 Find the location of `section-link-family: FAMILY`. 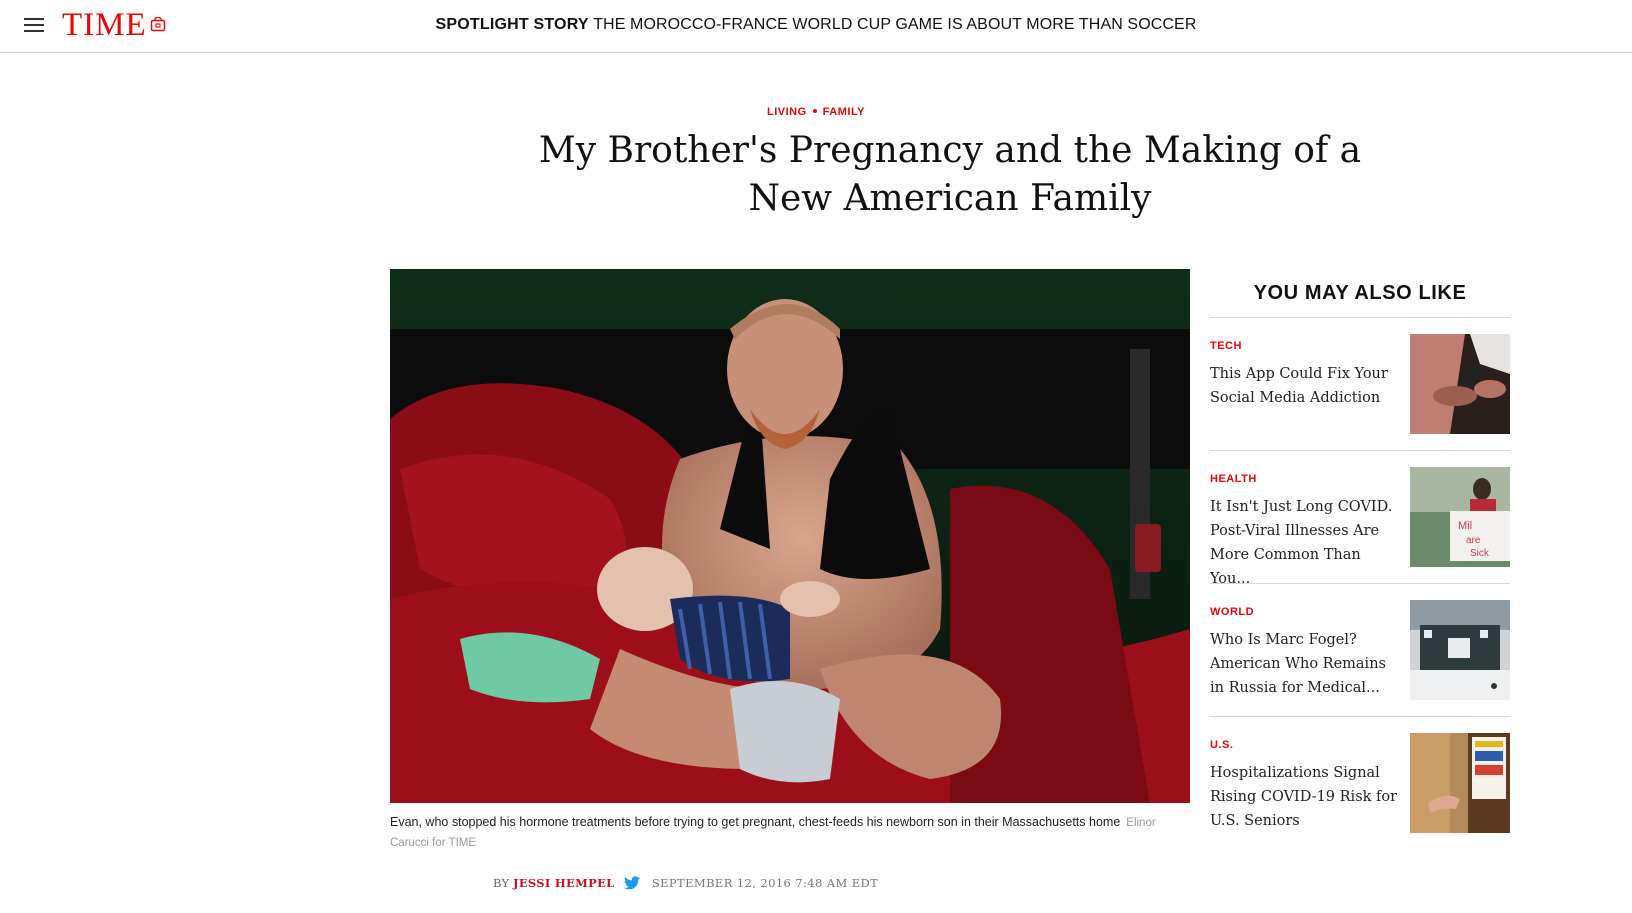

section-link-family: FAMILY is located at coordinates (844, 112).